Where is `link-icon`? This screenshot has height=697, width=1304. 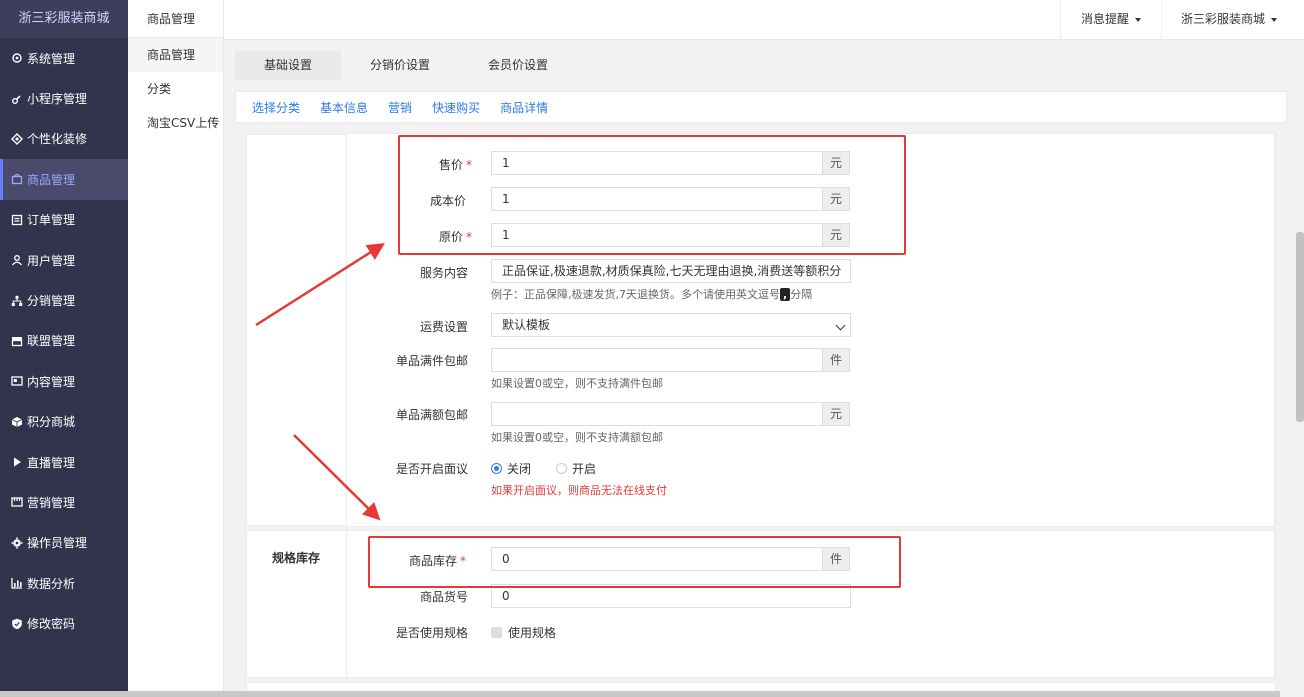 link-icon is located at coordinates (16, 98).